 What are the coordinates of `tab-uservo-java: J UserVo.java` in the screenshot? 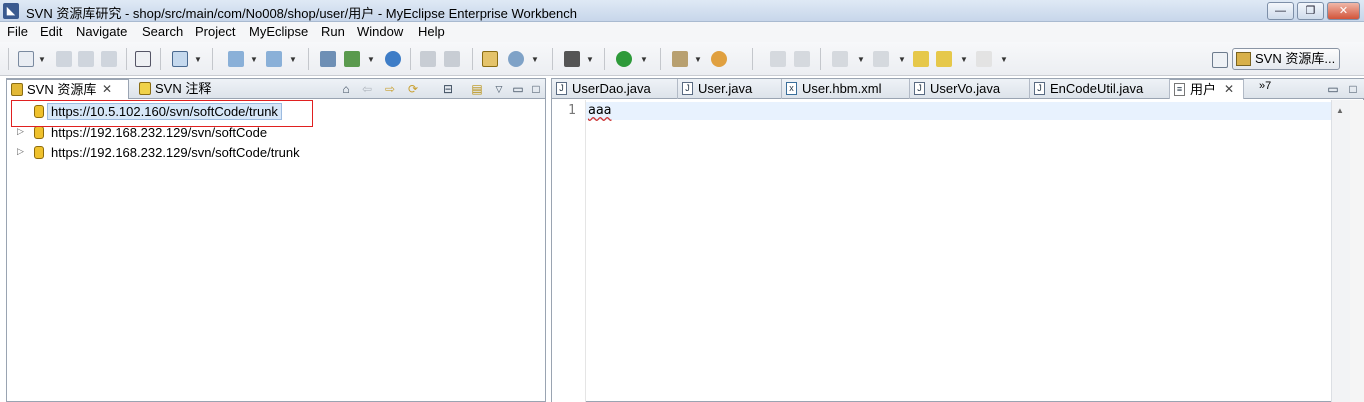 It's located at (970, 89).